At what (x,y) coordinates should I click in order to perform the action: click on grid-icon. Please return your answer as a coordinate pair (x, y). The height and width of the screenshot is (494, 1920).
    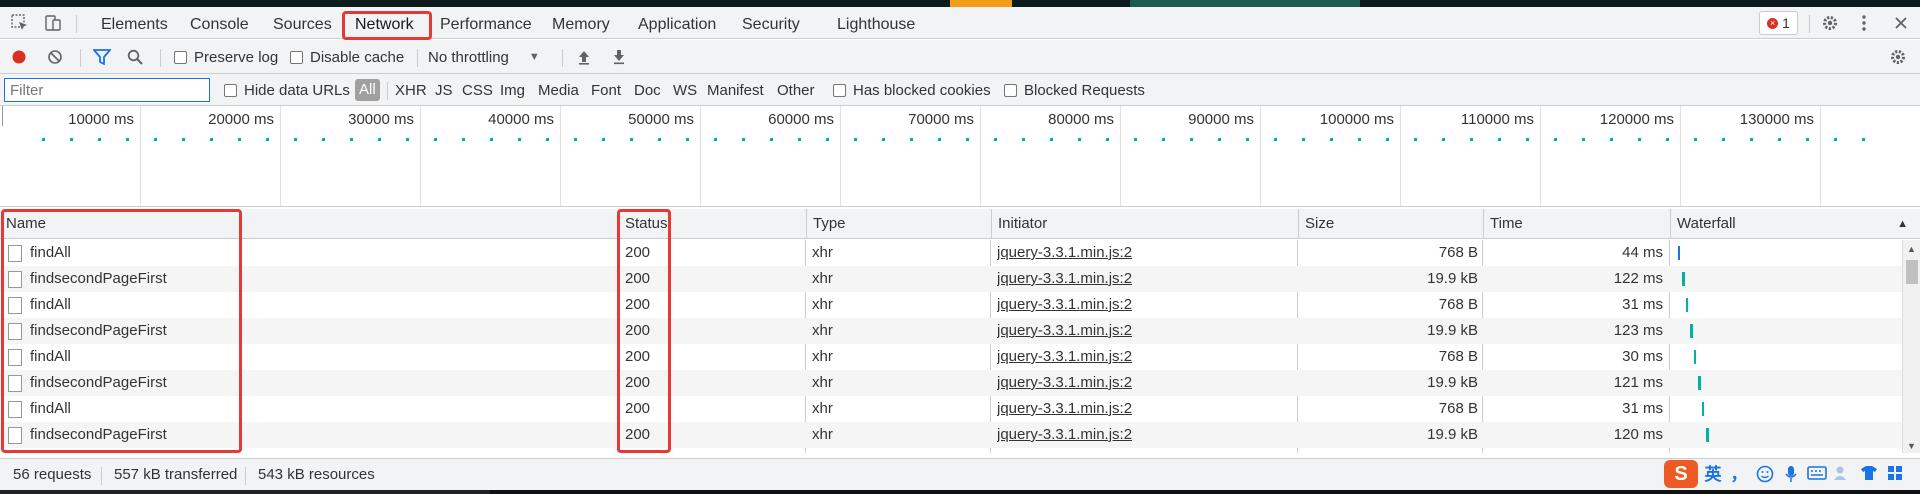
    Looking at the image, I should click on (1895, 475).